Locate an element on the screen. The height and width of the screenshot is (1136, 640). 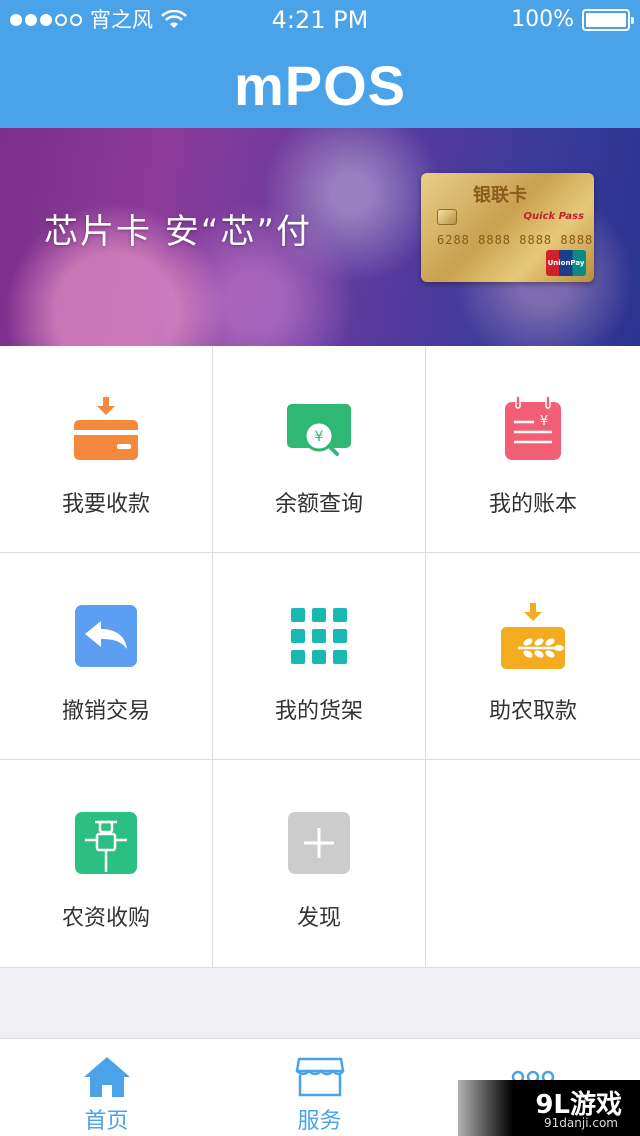
bottom-tab-bar: 首页 服务 9L游戏 91danji.com is located at coordinates (320, 1087).